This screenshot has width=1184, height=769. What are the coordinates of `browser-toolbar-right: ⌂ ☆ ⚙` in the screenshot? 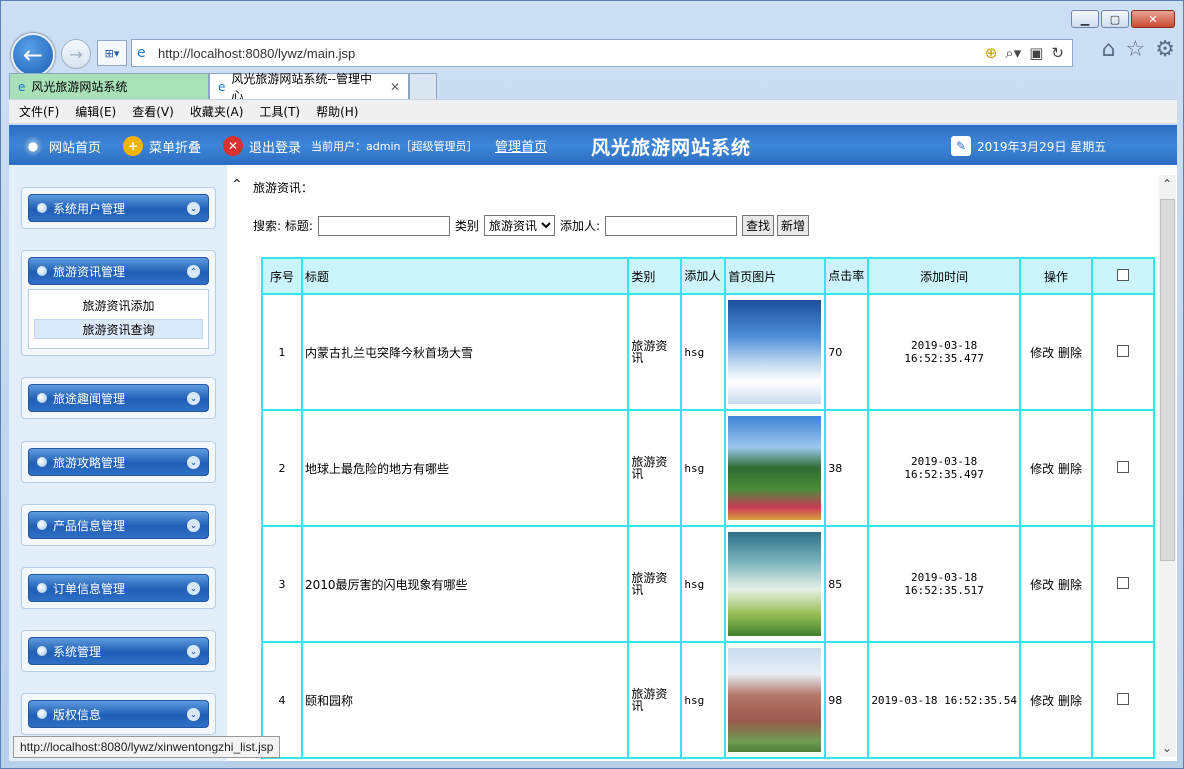 It's located at (1138, 49).